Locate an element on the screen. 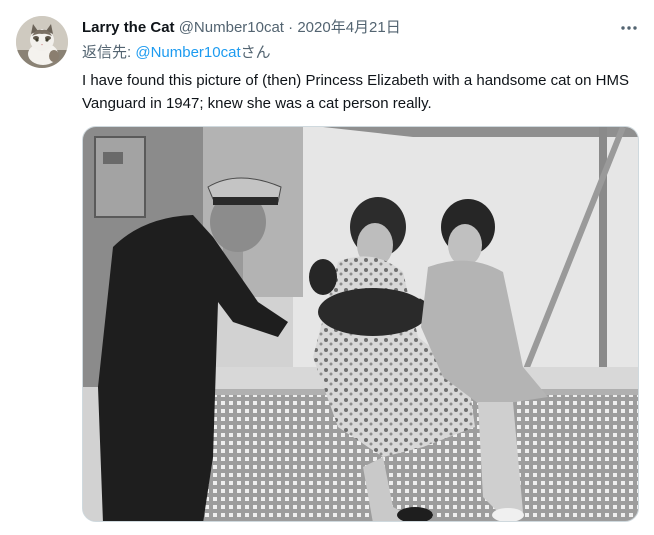 Image resolution: width=654 pixels, height=535 pixels. display-name: Larry the Cat is located at coordinates (128, 27).